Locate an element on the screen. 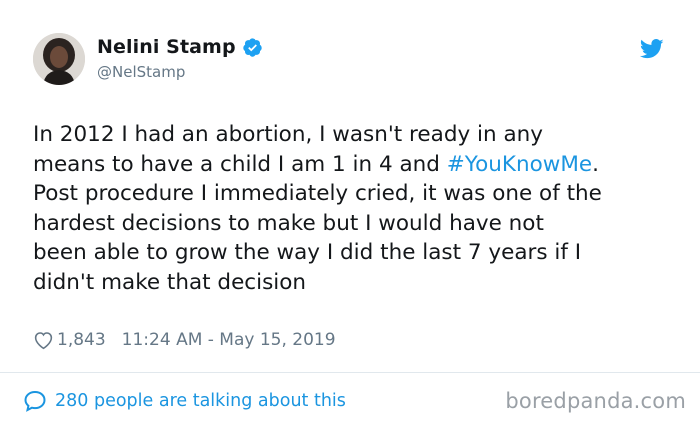 The height and width of the screenshot is (427, 700). heart-icon is located at coordinates (43, 340).